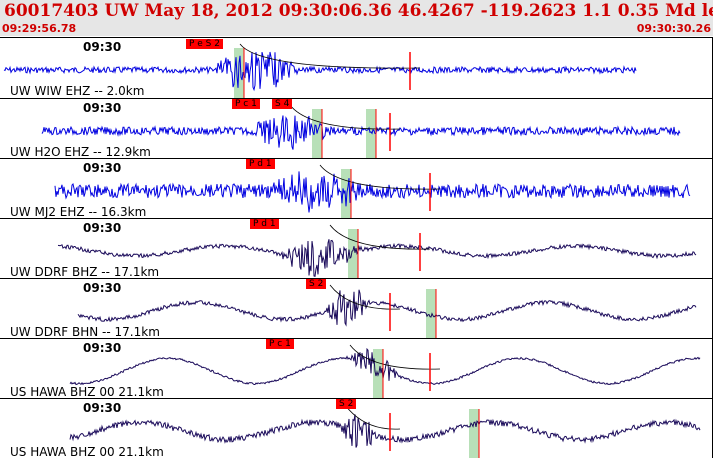  I want to click on station-label: UW WIW EHZ -- 2.0km, so click(77, 91).